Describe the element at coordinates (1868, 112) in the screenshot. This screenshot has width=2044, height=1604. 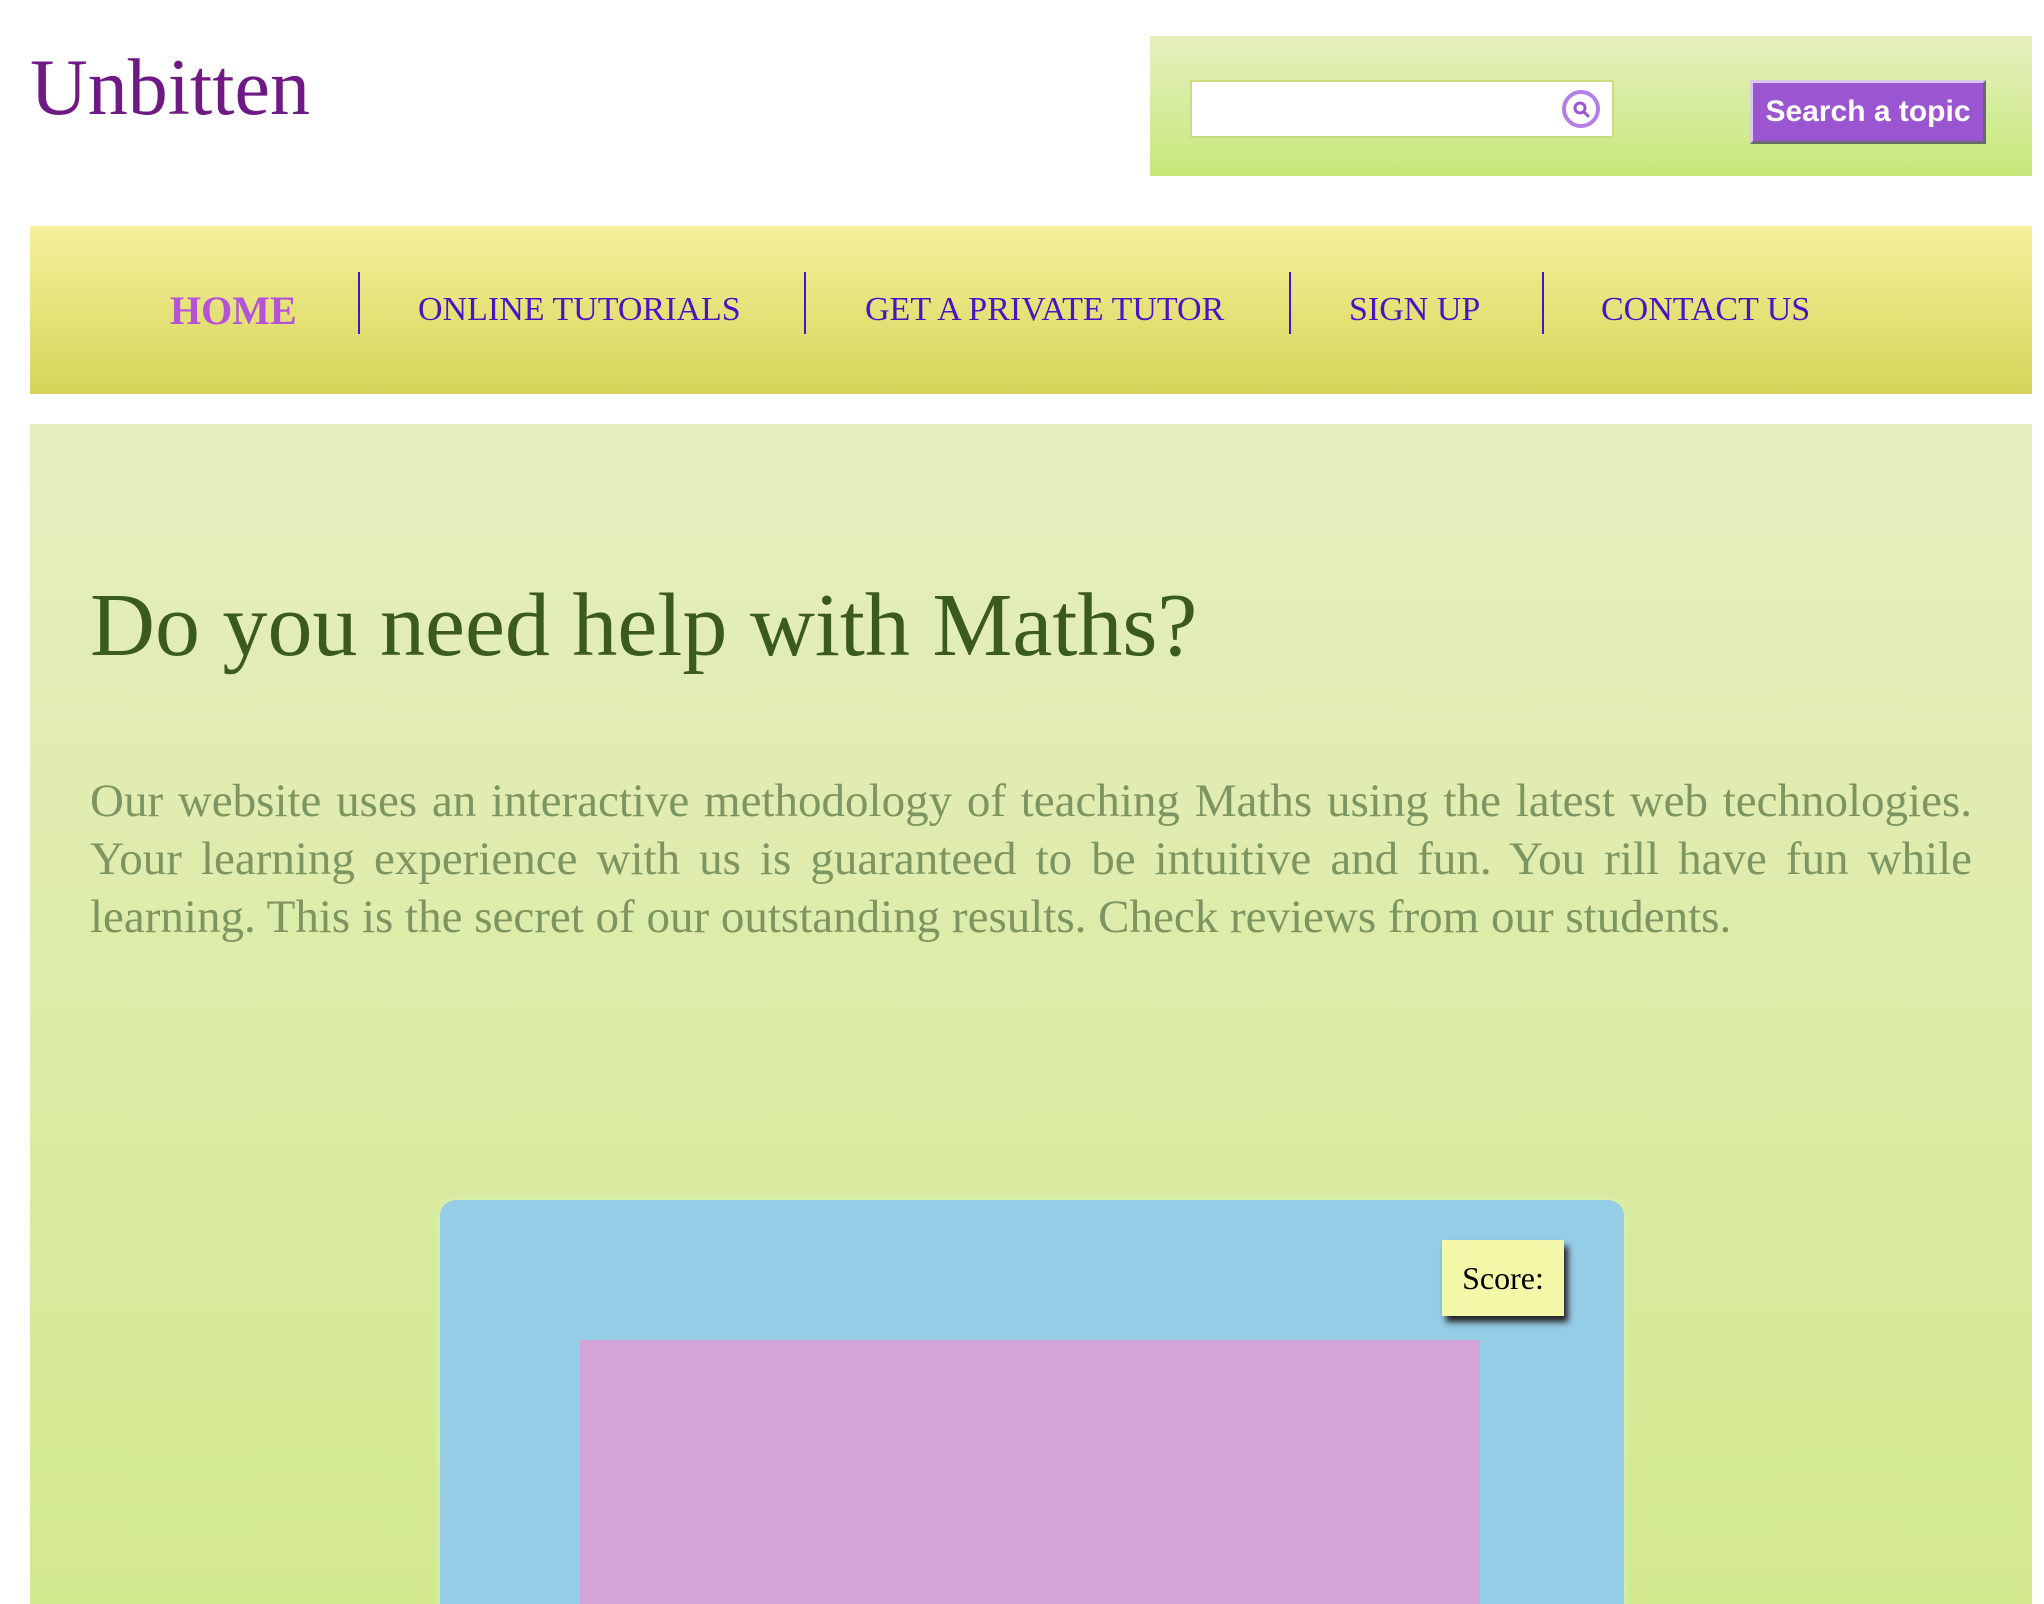
I see `search-topic-button: Search a topic` at that location.